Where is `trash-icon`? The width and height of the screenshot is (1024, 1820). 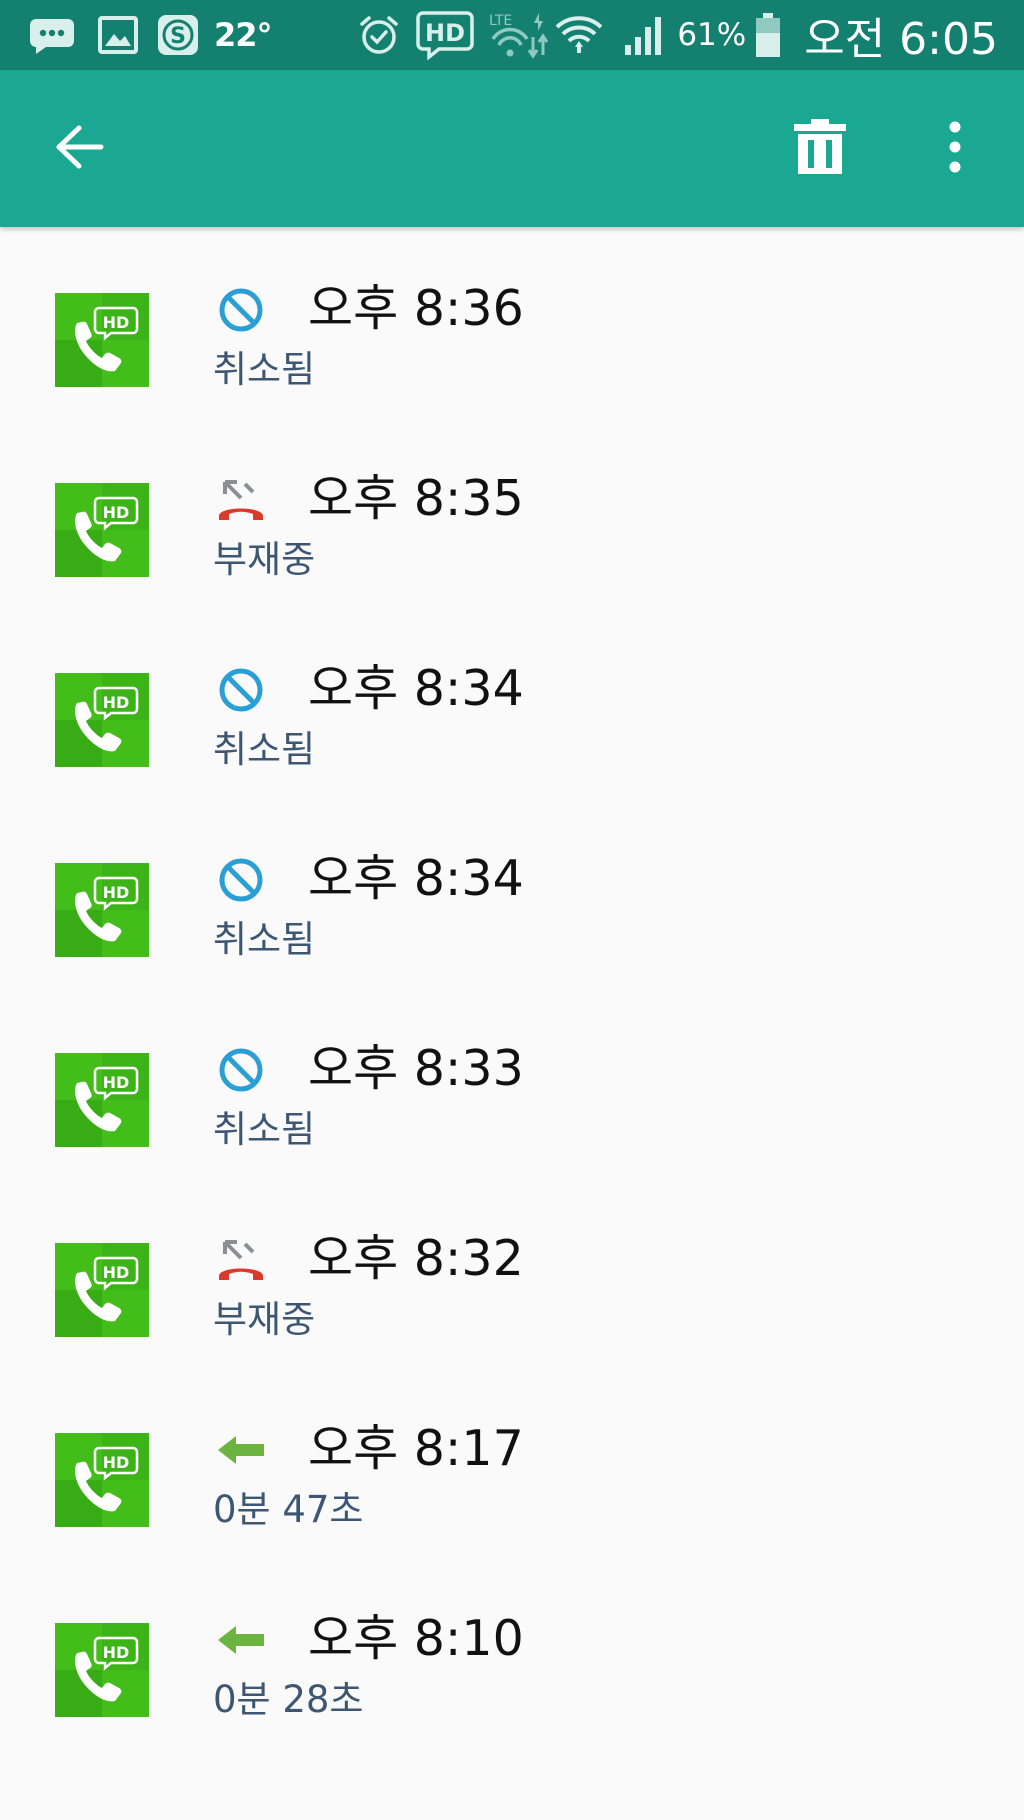 trash-icon is located at coordinates (820, 149).